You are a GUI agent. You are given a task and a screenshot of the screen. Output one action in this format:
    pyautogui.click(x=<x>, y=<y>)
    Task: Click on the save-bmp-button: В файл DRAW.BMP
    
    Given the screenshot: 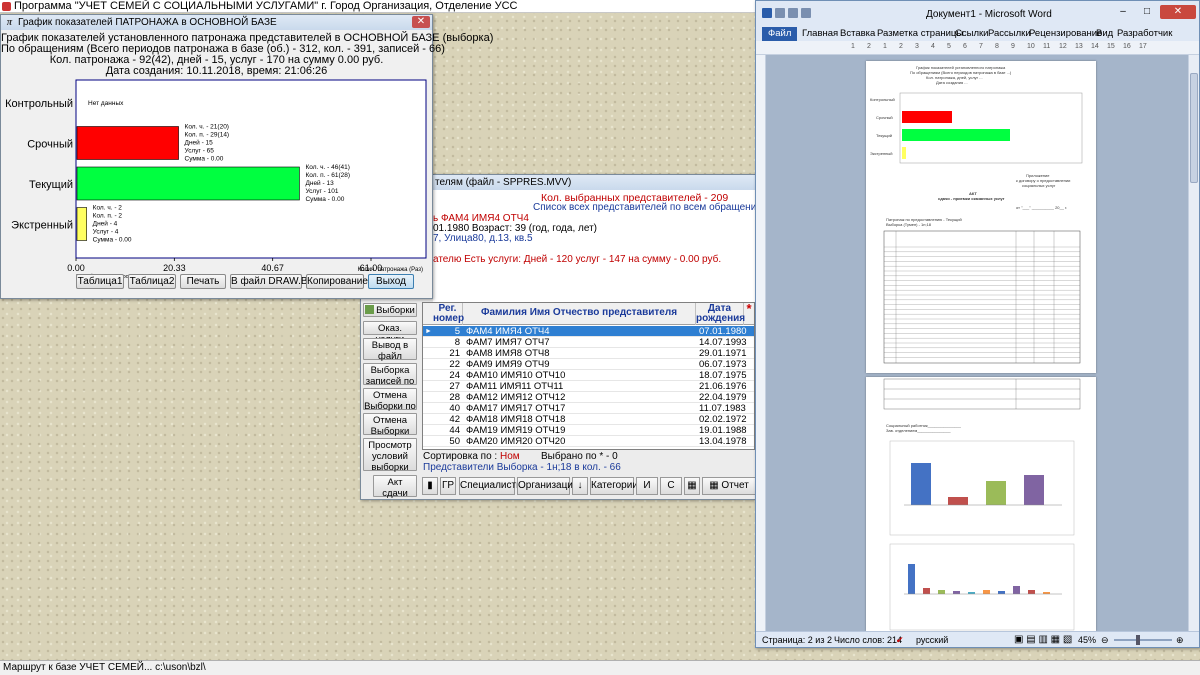 What is the action you would take?
    pyautogui.click(x=276, y=281)
    